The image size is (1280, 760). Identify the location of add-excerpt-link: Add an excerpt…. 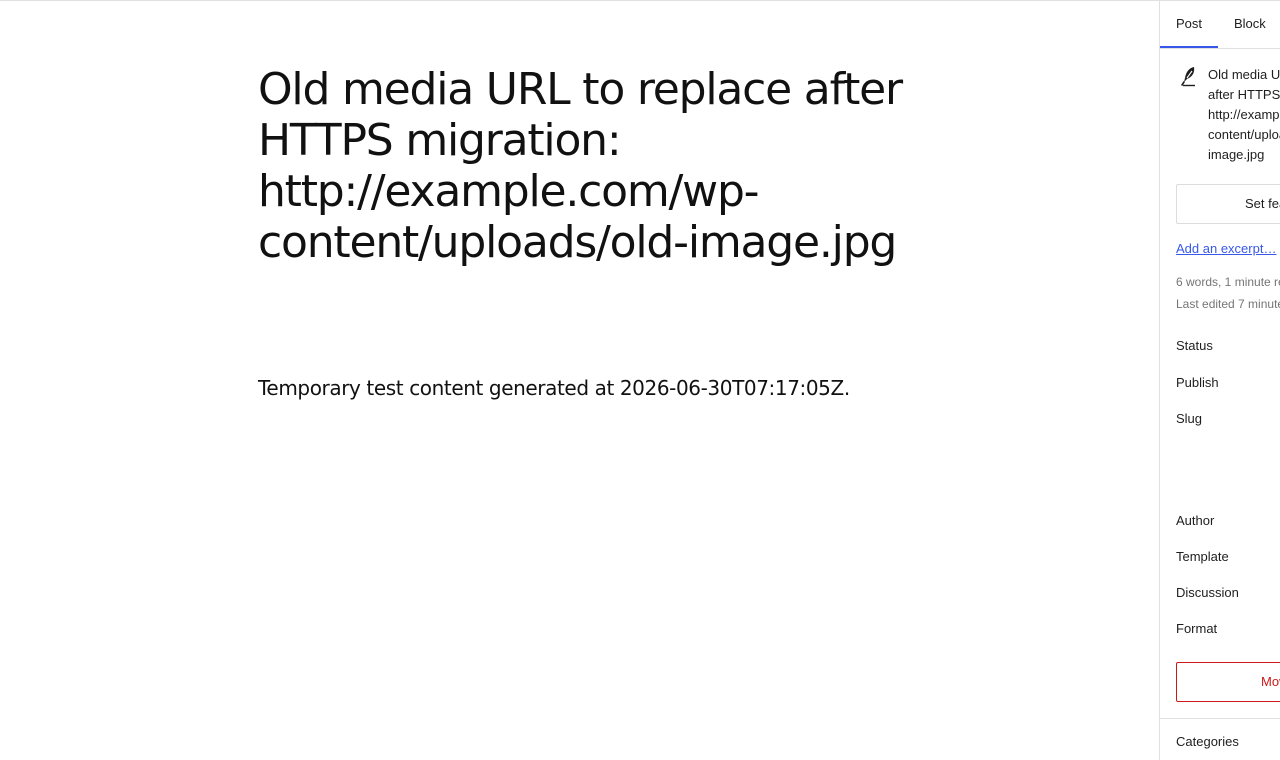
(1226, 249).